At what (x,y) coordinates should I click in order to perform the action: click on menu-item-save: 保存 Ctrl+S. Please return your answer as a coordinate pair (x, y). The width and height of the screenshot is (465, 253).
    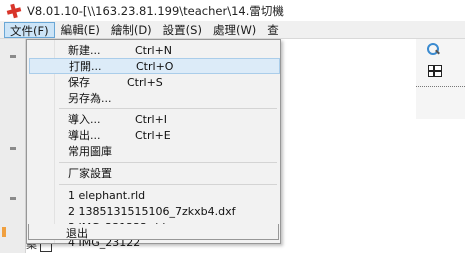
    Looking at the image, I should click on (154, 82).